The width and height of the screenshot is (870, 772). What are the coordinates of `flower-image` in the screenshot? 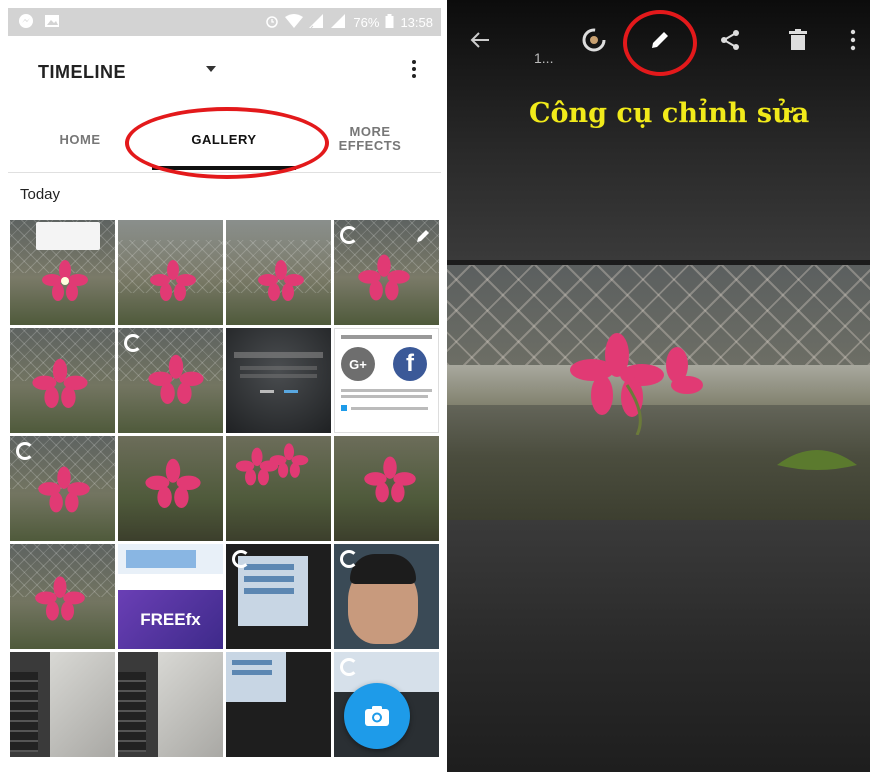 It's located at (636, 384).